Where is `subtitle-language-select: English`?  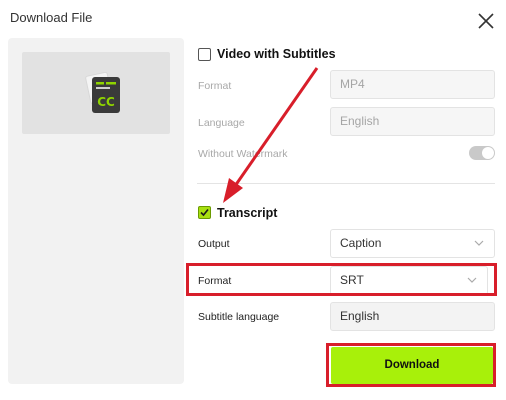 subtitle-language-select: English is located at coordinates (412, 316).